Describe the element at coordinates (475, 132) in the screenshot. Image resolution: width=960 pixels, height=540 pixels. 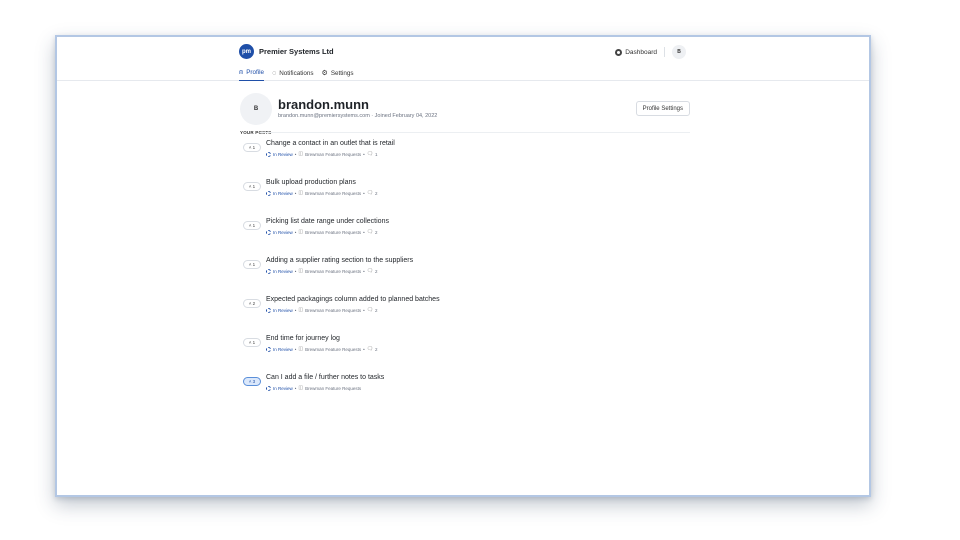
I see `section-divider` at that location.